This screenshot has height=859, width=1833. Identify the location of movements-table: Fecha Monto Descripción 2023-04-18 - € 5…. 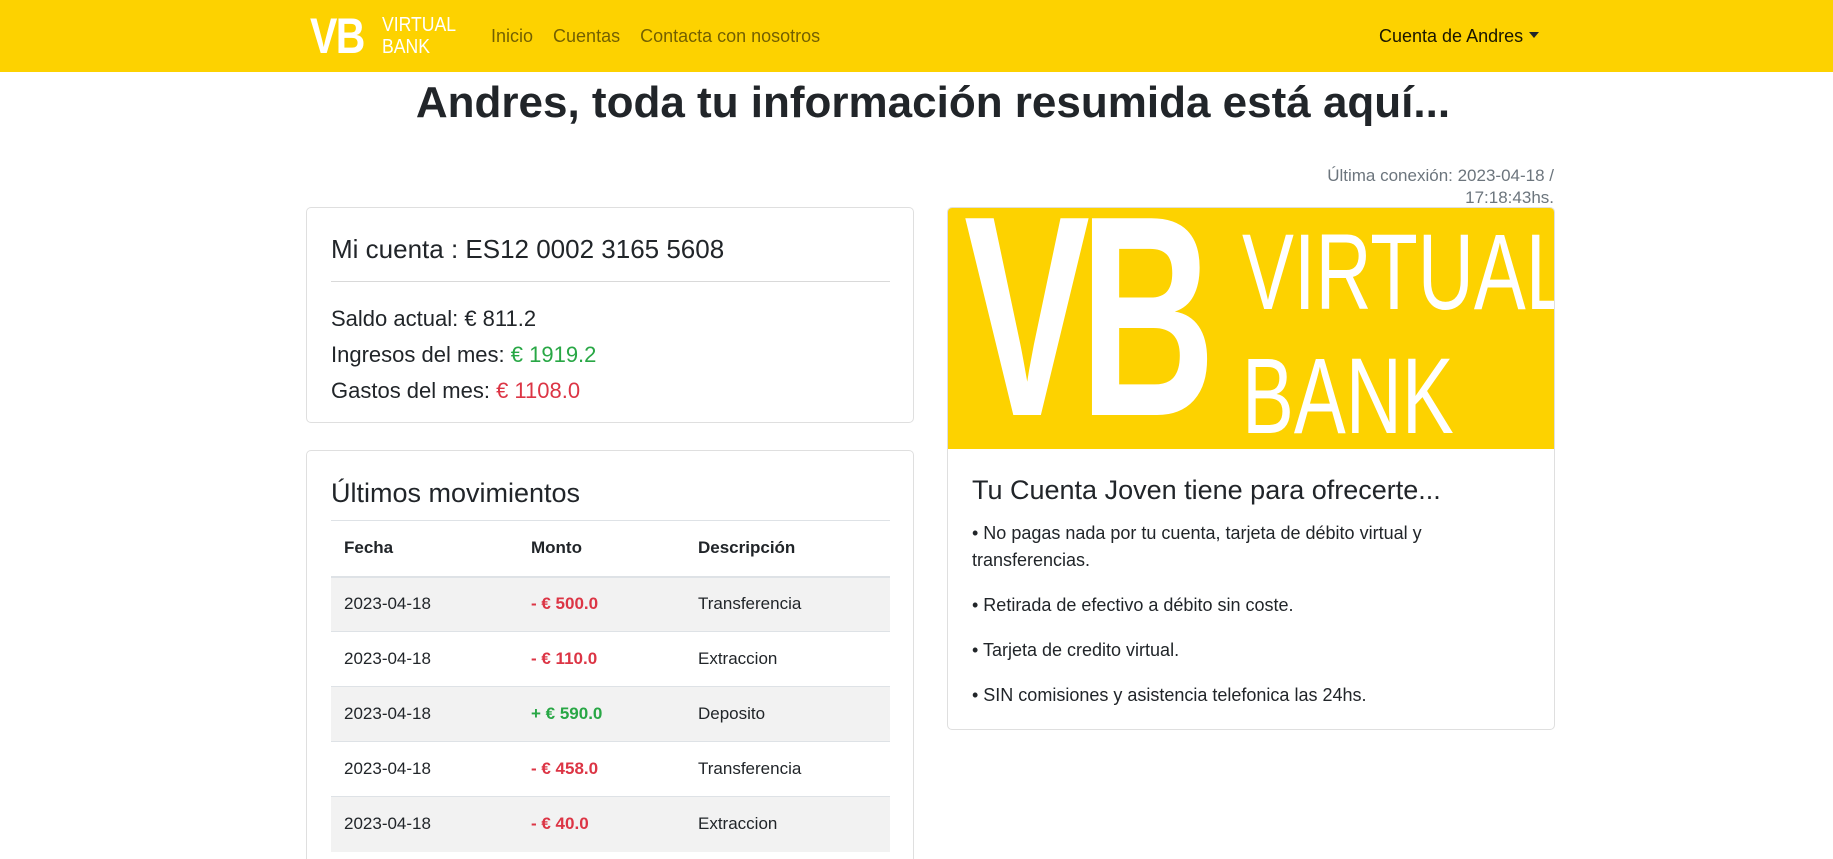
(610, 686).